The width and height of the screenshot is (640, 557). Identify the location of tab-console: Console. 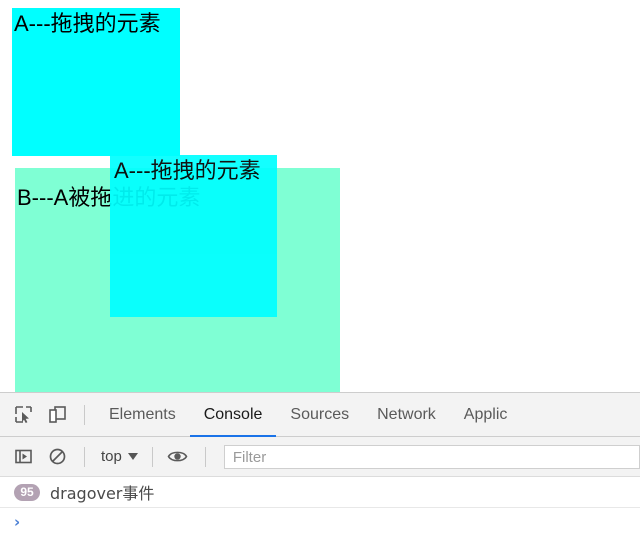
(233, 415).